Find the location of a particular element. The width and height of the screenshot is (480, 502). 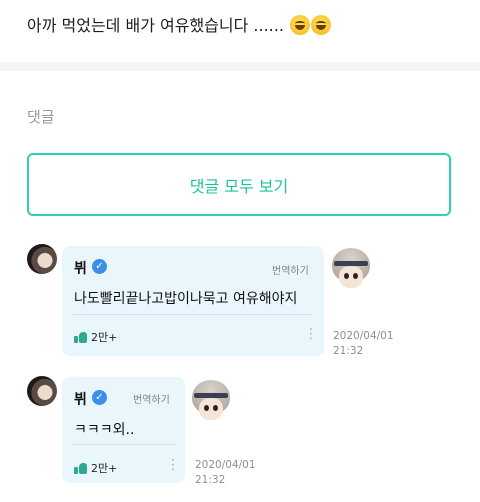

comment-bubble: 뷔 ✓ 번역하기 나도빨리끝나고밥이나묵고 여유해야지 2만+ ⋮ is located at coordinates (193, 301).